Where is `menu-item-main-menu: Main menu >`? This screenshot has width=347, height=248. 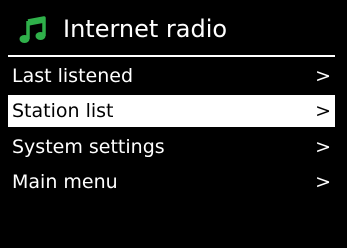
menu-item-main-menu: Main menu > is located at coordinates (171, 182).